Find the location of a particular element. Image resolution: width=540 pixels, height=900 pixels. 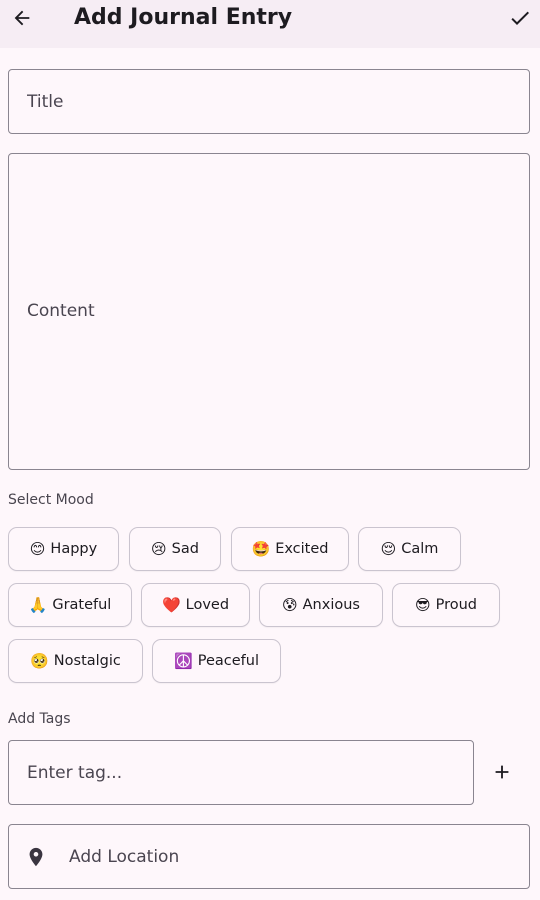

mood-chip-loved: ❤️ Loved is located at coordinates (195, 605).